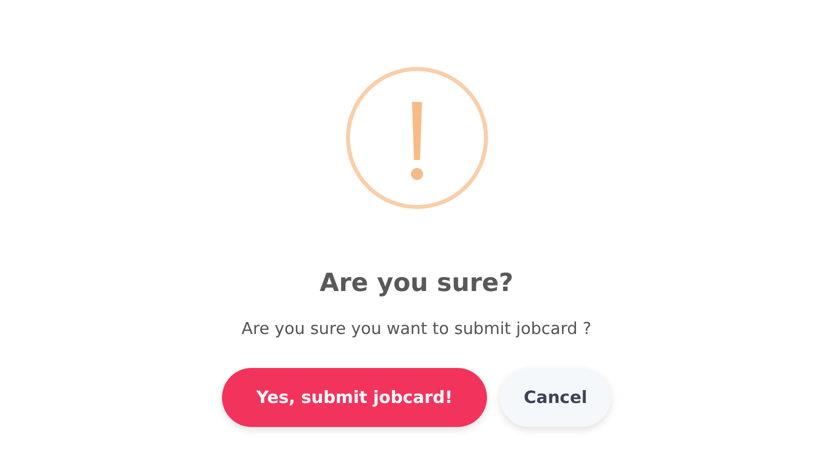  Describe the element at coordinates (417, 328) in the screenshot. I see `dialog-message: Are you sure you want to submit jobcard ?` at that location.